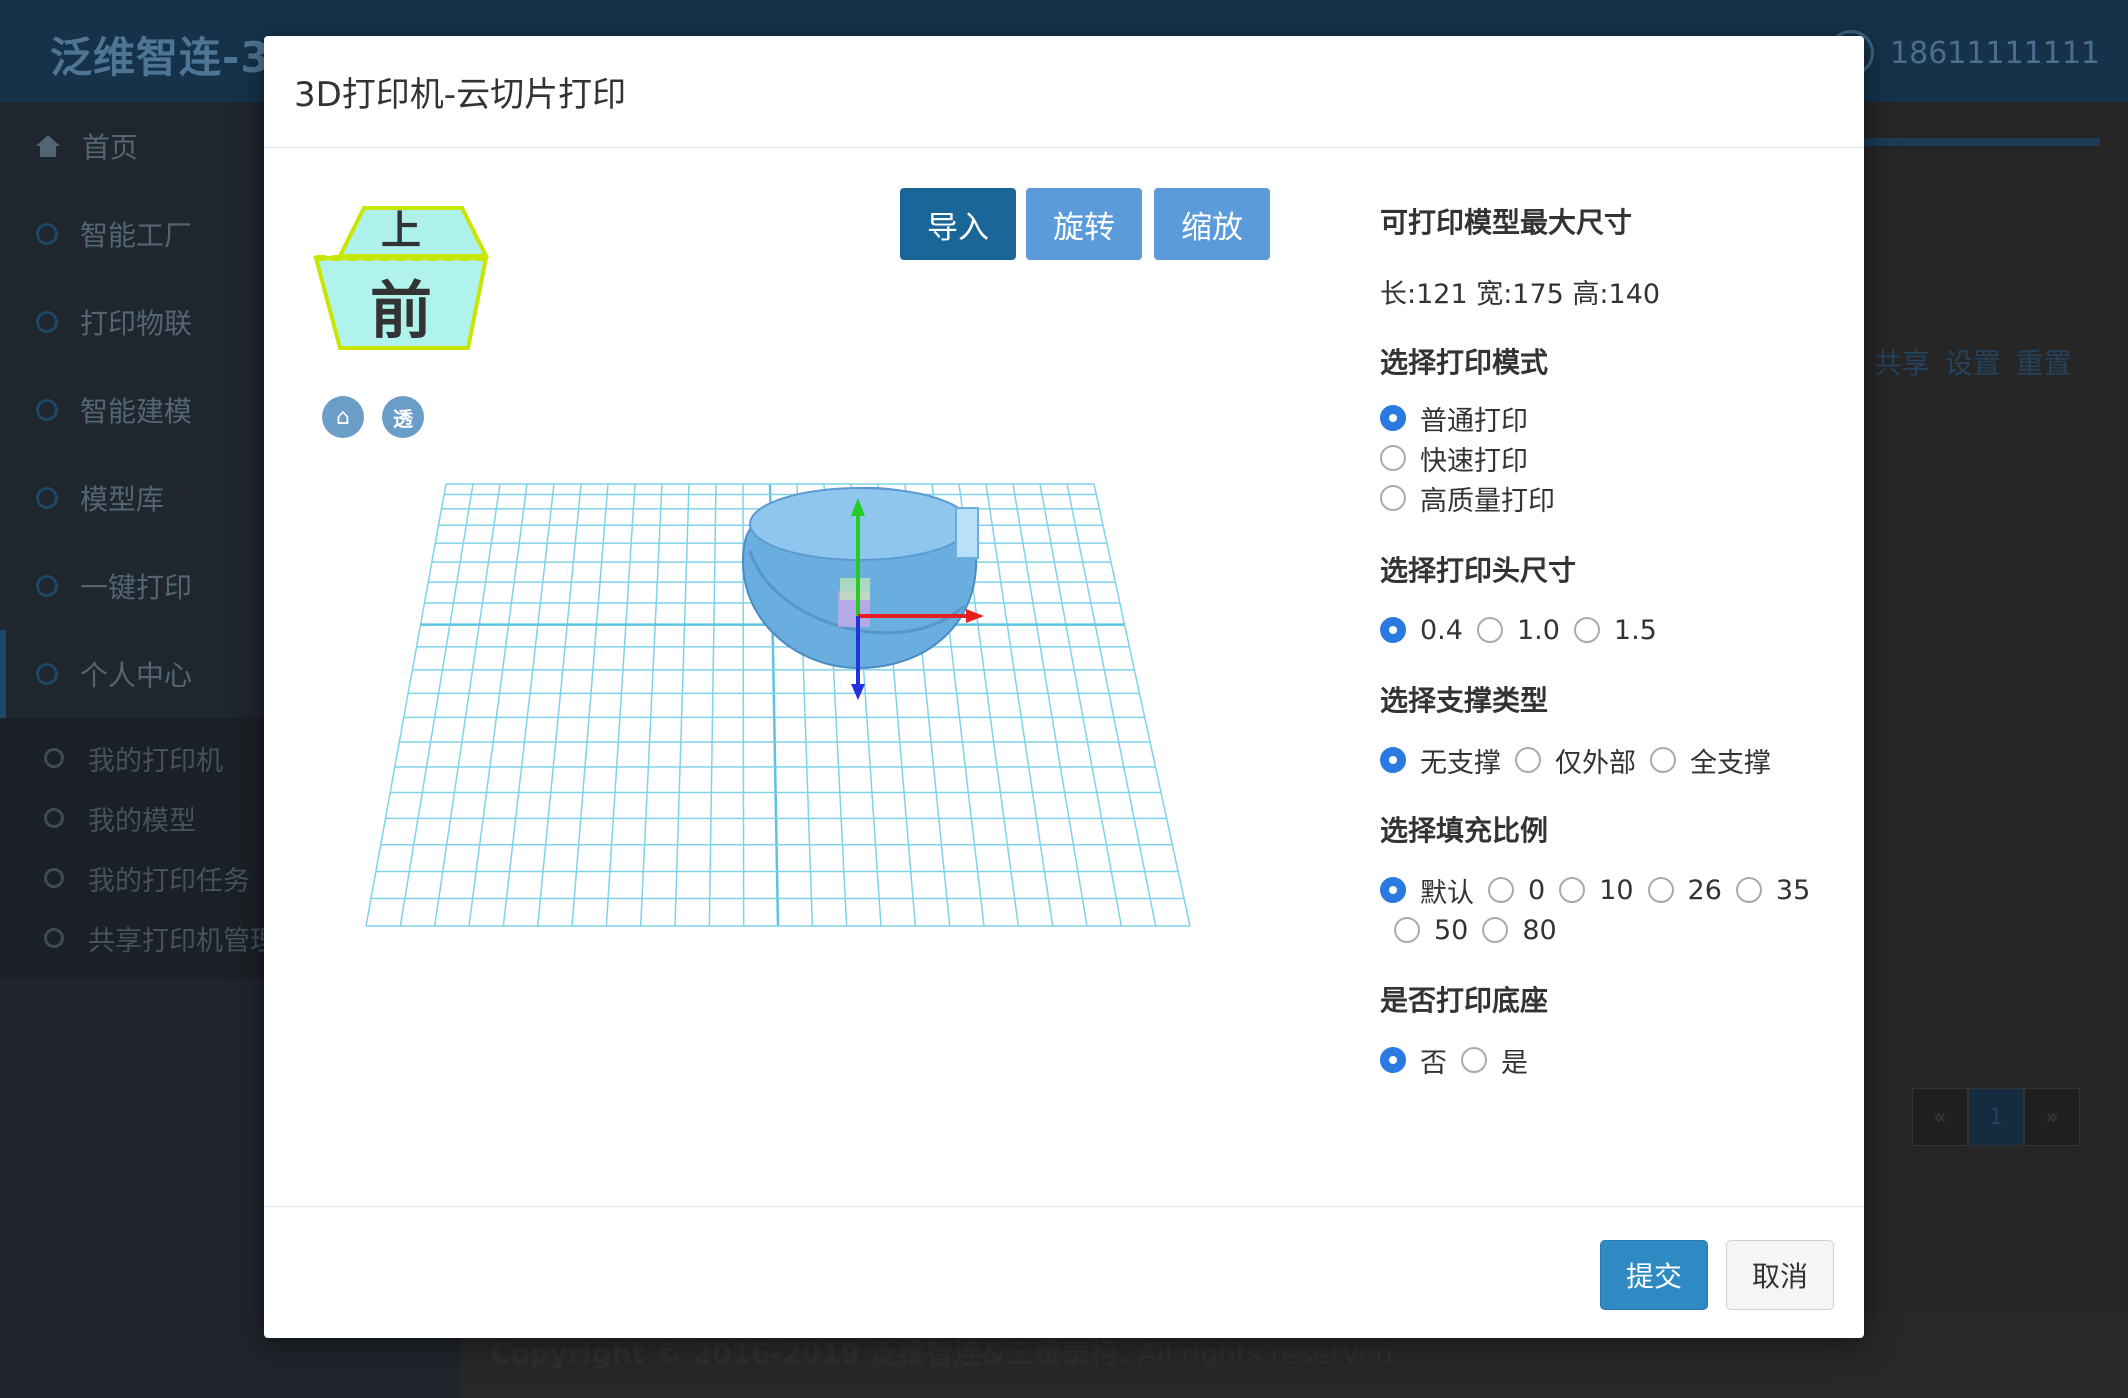 This screenshot has height=1398, width=2128. I want to click on user-menu: 18611111111, so click(1964, 53).